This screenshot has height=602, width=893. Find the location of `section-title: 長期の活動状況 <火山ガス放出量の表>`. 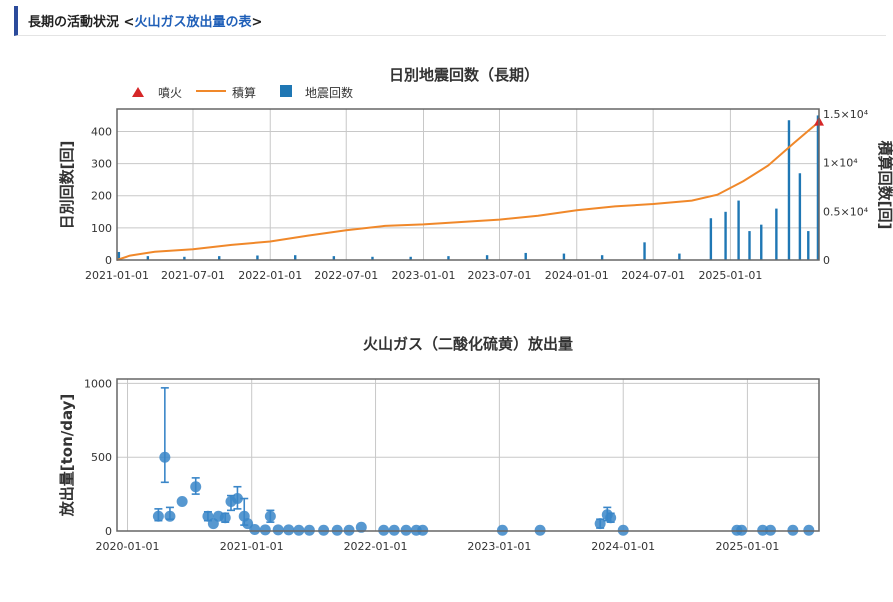

section-title: 長期の活動状況 <火山ガス放出量の表> is located at coordinates (145, 20).